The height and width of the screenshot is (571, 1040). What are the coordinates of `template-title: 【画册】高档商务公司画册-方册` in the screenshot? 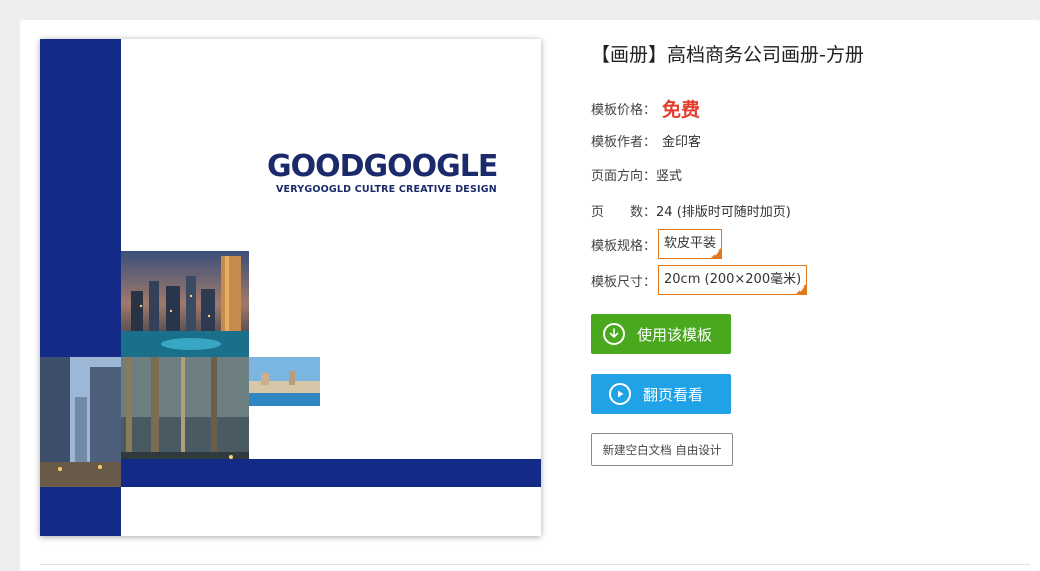 It's located at (727, 55).